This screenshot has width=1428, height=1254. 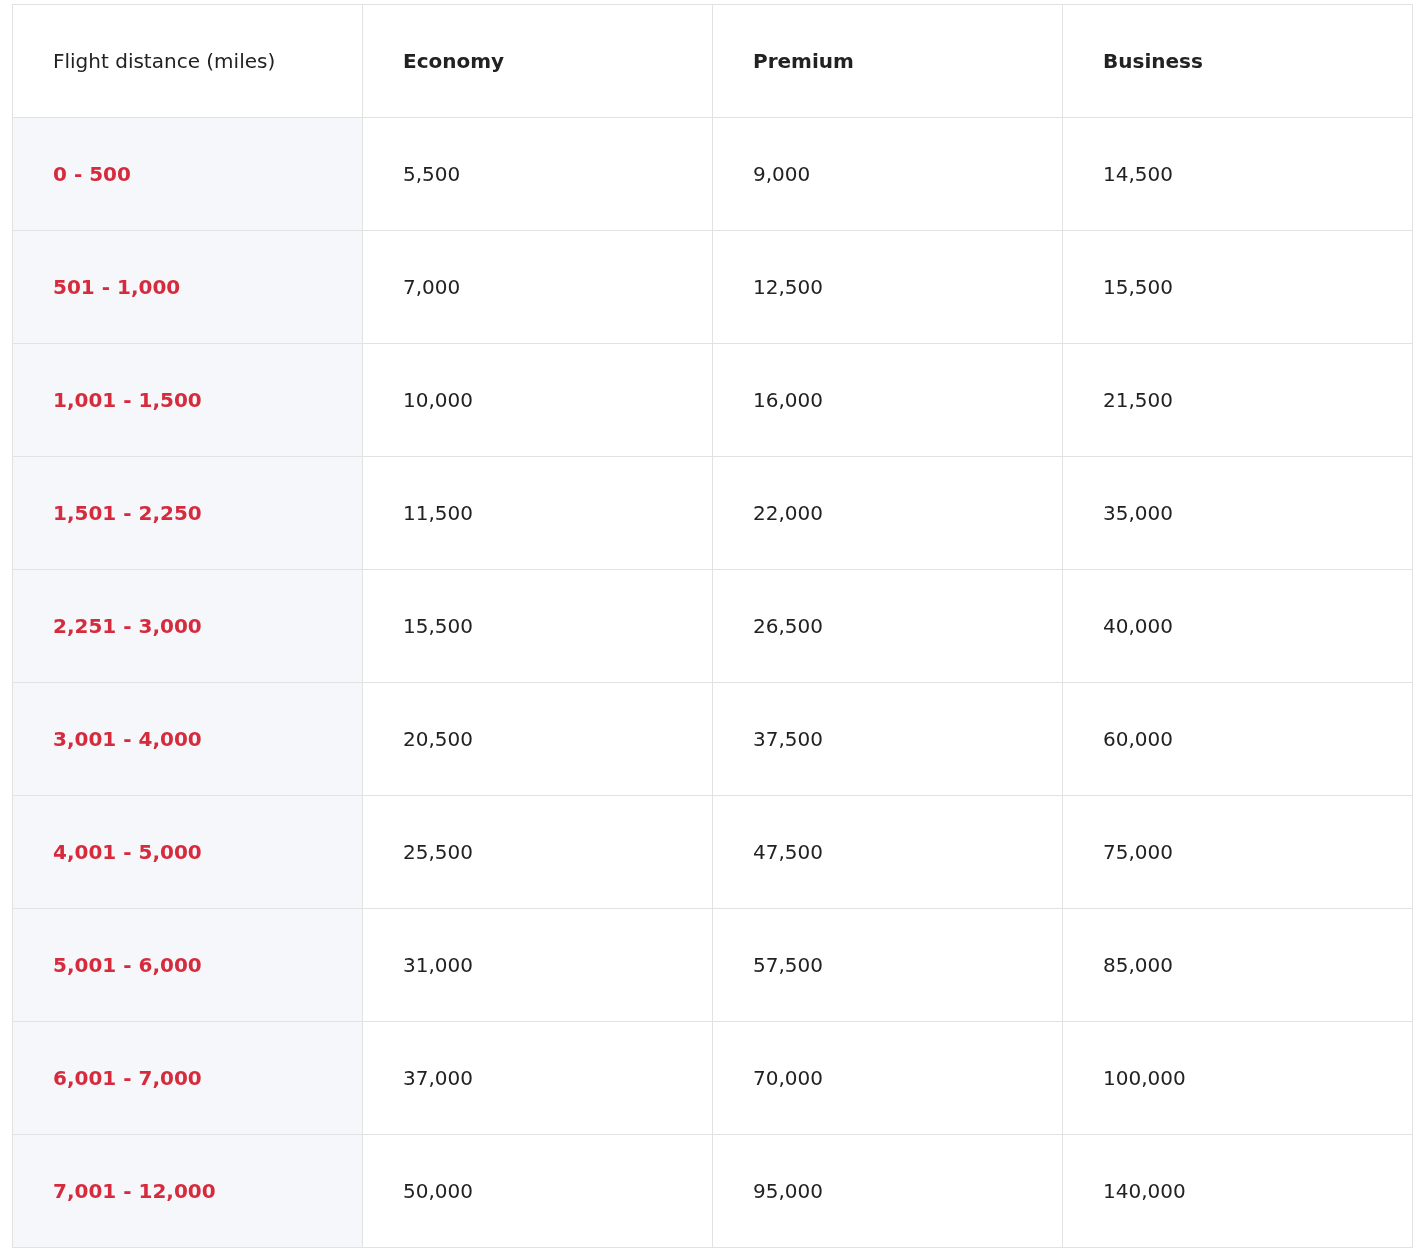 What do you see at coordinates (888, 287) in the screenshot?
I see `table-cell: 12,500` at bounding box center [888, 287].